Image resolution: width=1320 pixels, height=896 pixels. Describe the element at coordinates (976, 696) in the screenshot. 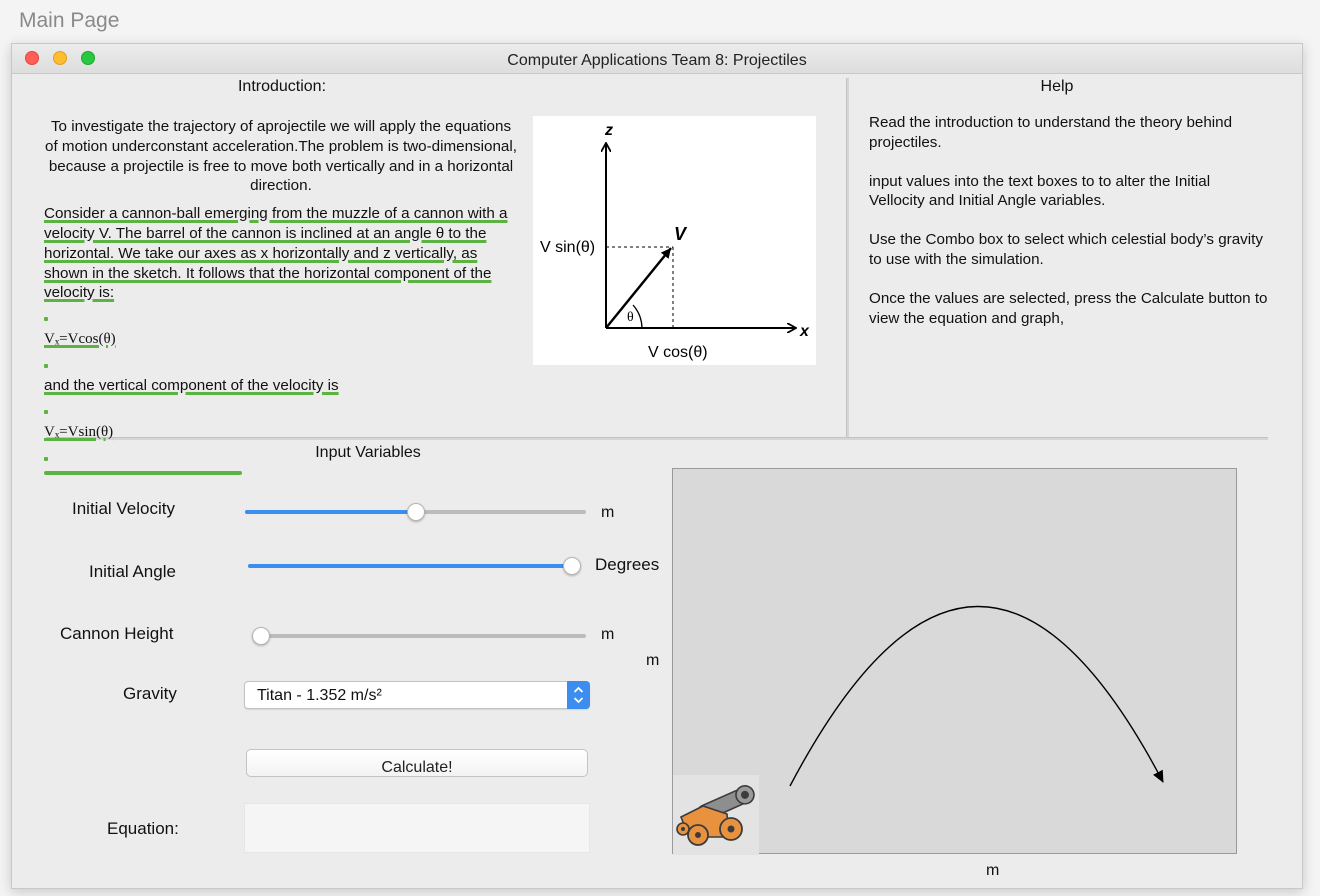

I see `trajectory-curve` at that location.